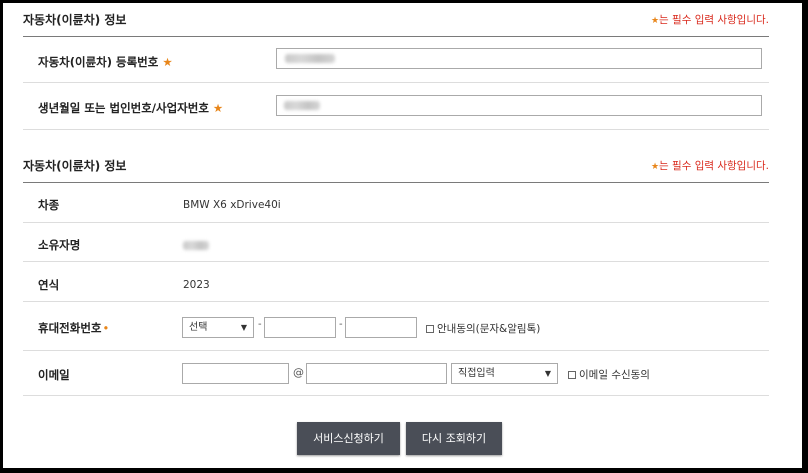  I want to click on owner-label: 소유자명, so click(59, 245).